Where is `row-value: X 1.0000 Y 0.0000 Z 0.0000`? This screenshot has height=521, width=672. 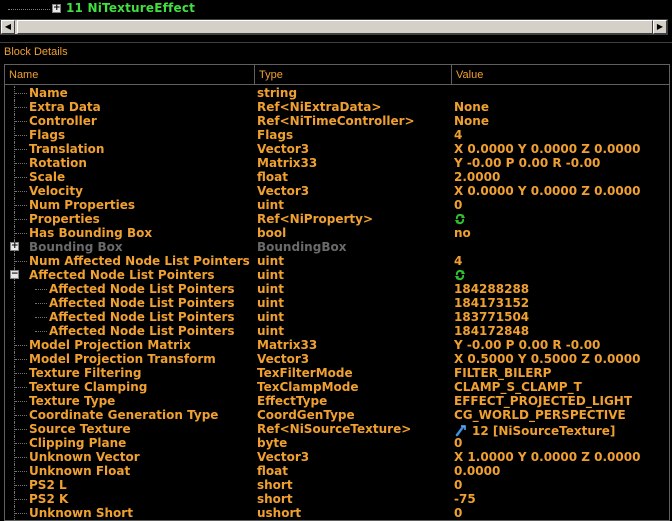 row-value: X 1.0000 Y 0.0000 Z 0.0000 is located at coordinates (547, 457).